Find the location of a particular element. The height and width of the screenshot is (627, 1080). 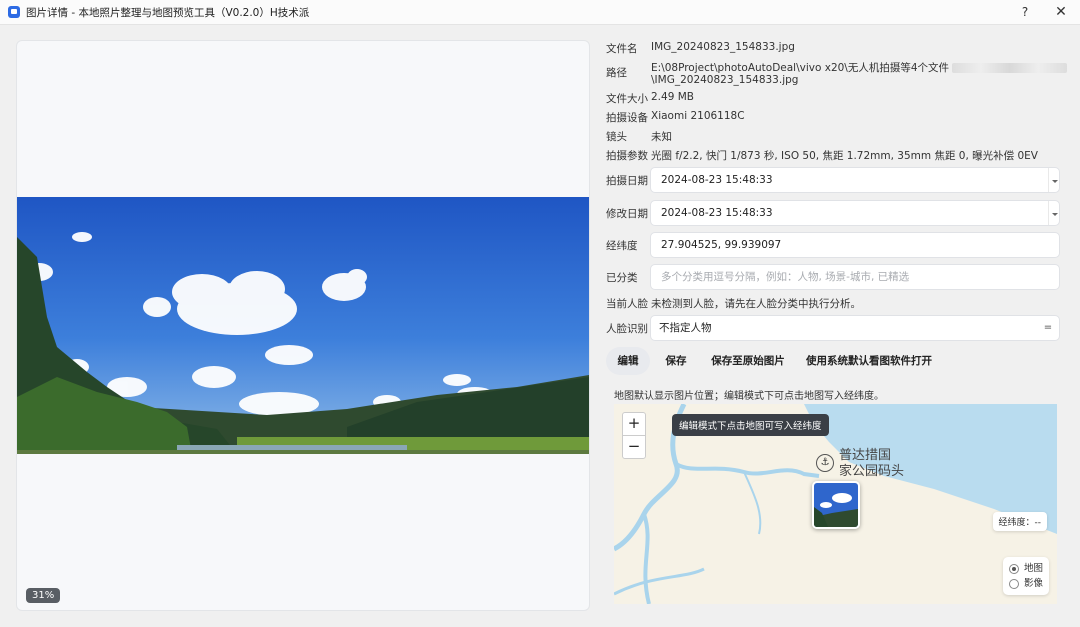

open-default-viewer-button: 使用系统默认看图软件打开 is located at coordinates (869, 361).